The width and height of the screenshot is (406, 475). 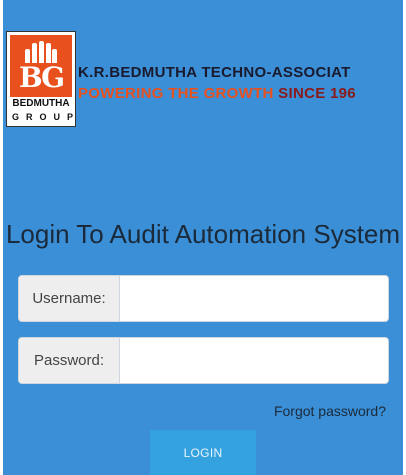 What do you see at coordinates (317, 93) in the screenshot?
I see `tagline-part2: SINCE 196` at bounding box center [317, 93].